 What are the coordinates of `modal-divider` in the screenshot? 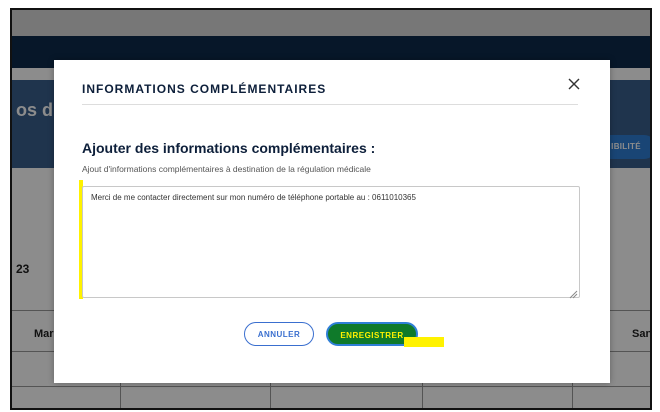 It's located at (330, 104).